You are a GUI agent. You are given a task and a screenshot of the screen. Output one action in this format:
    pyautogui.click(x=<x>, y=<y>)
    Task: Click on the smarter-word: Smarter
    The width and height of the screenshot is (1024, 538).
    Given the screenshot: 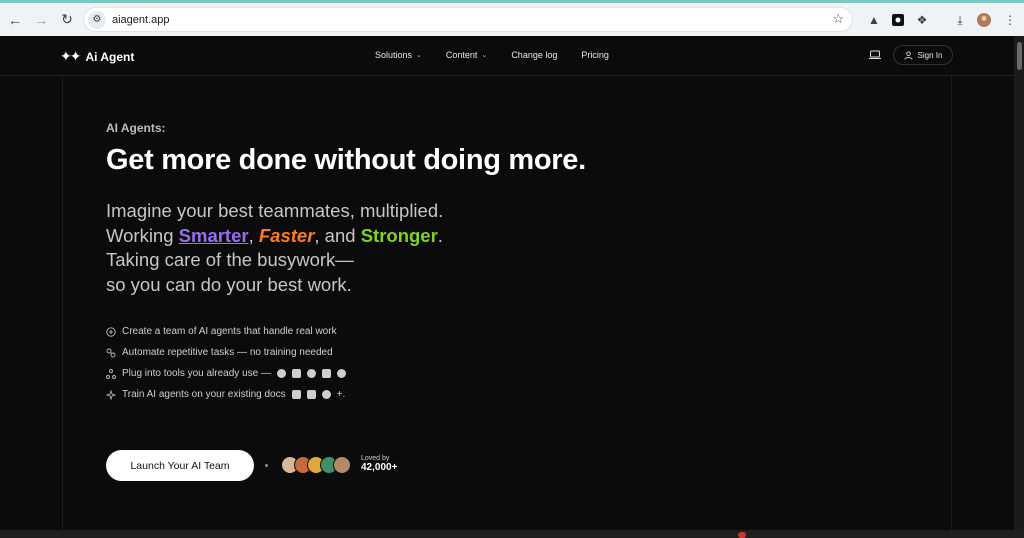 What is the action you would take?
    pyautogui.click(x=213, y=235)
    